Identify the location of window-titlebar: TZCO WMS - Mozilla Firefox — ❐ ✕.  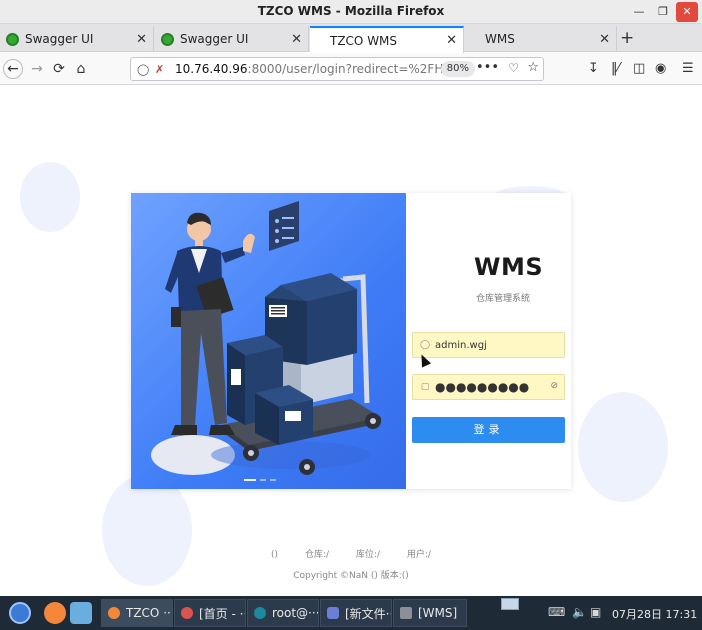
(351, 12).